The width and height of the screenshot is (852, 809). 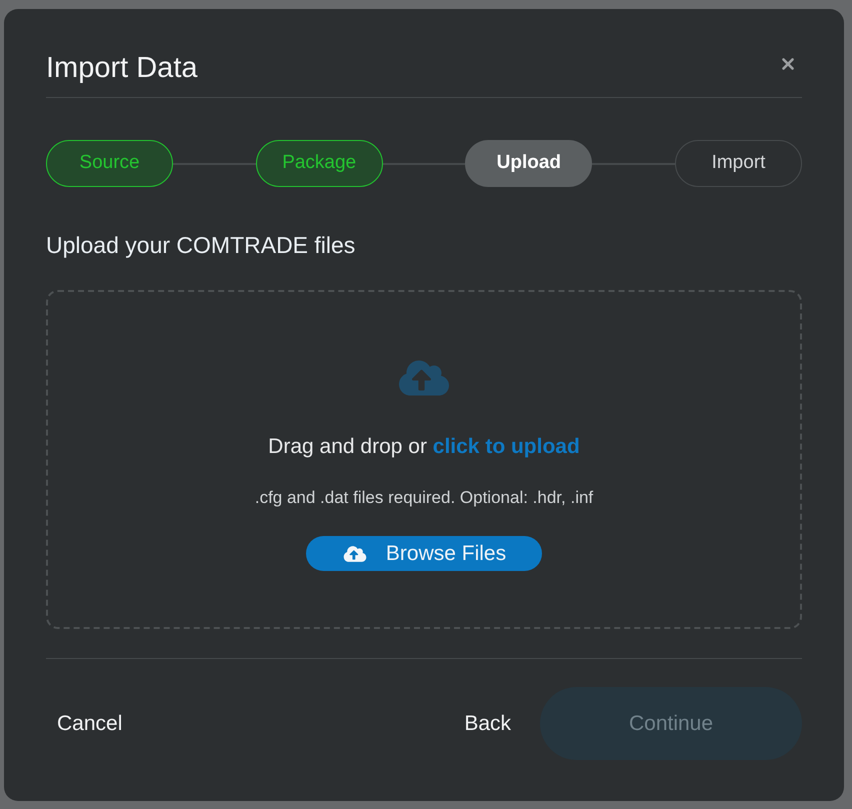 I want to click on step-pill: Import, so click(x=738, y=163).